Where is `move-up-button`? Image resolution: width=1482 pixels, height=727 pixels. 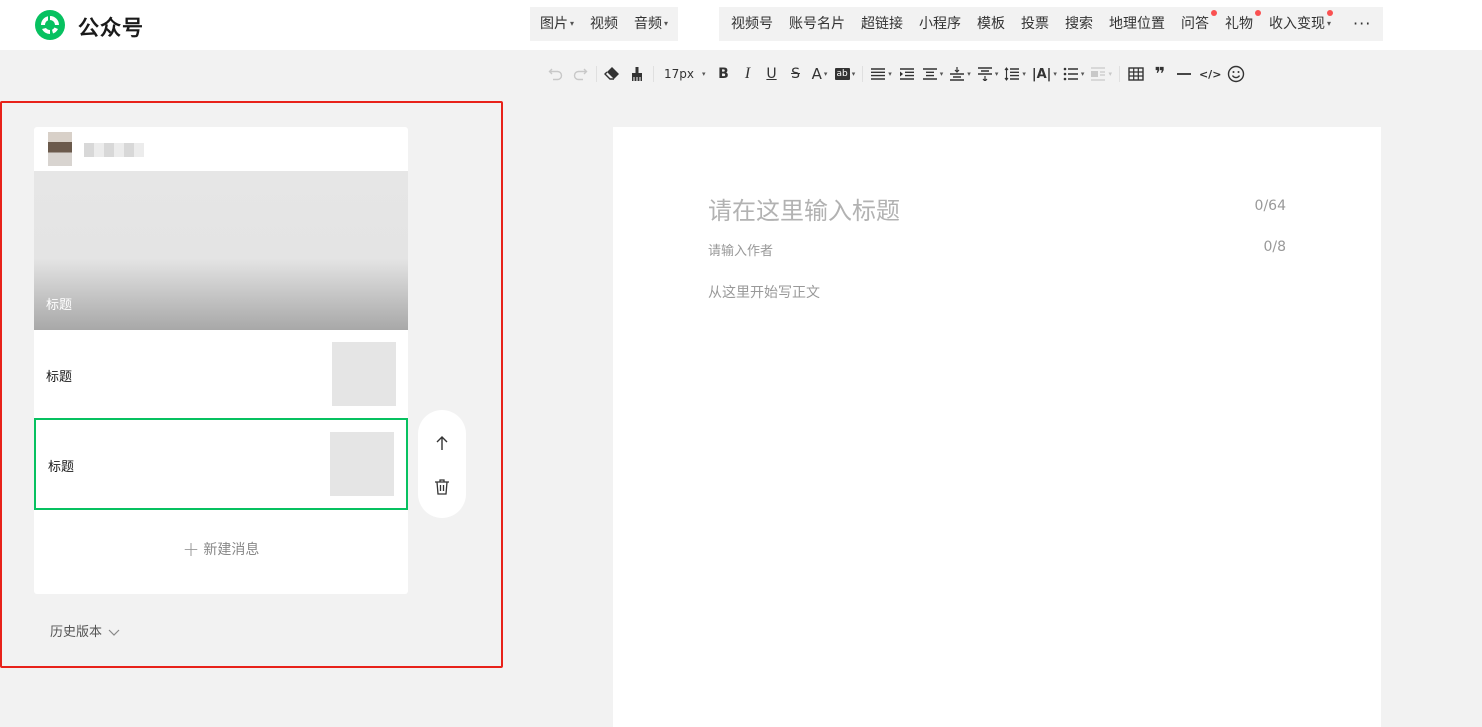 move-up-button is located at coordinates (442, 443).